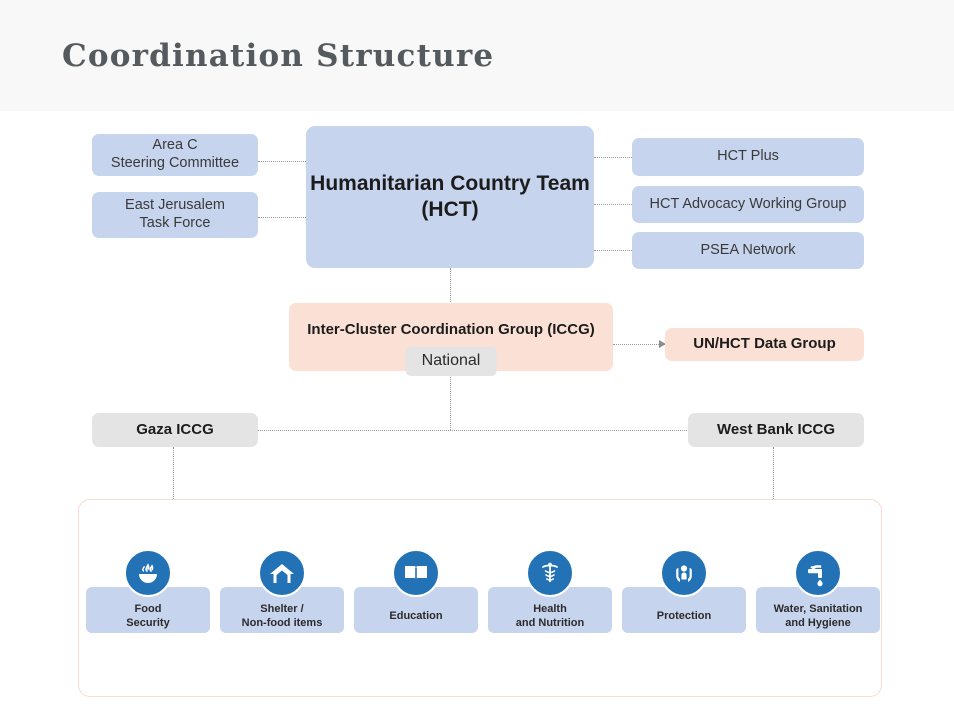 This screenshot has width=954, height=708. What do you see at coordinates (639, 344) in the screenshot?
I see `connector-iccg-to-datagroup` at bounding box center [639, 344].